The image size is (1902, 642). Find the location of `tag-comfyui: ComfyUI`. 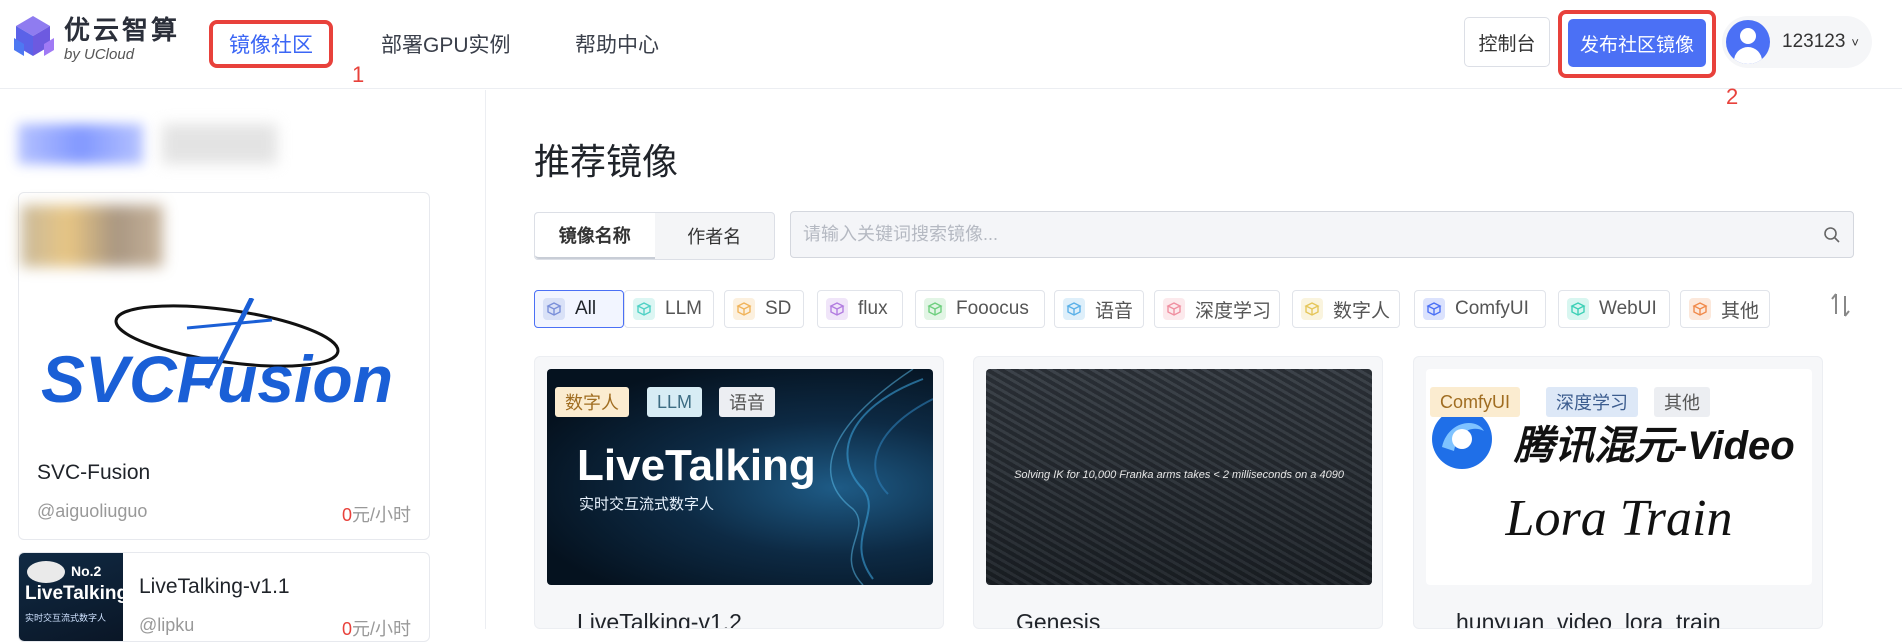

tag-comfyui: ComfyUI is located at coordinates (1480, 309).